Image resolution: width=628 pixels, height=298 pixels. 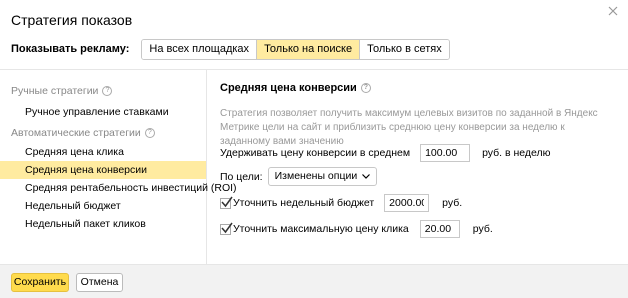 I want to click on dialog-title: Стратегия показов, so click(x=72, y=20).